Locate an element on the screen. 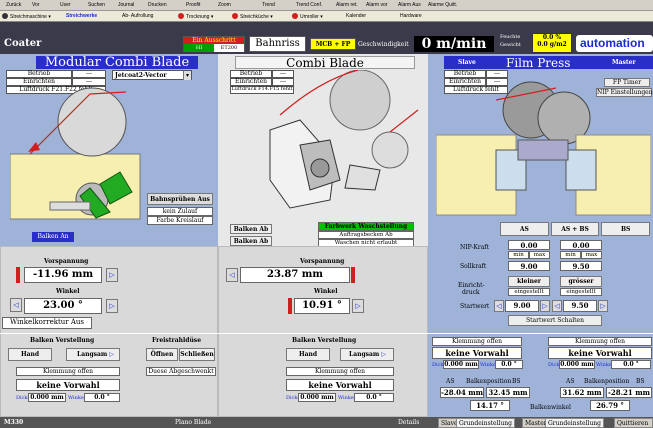 This screenshot has height=428, width=653. bahnriss-indicator: Bahnriss is located at coordinates (277, 44).